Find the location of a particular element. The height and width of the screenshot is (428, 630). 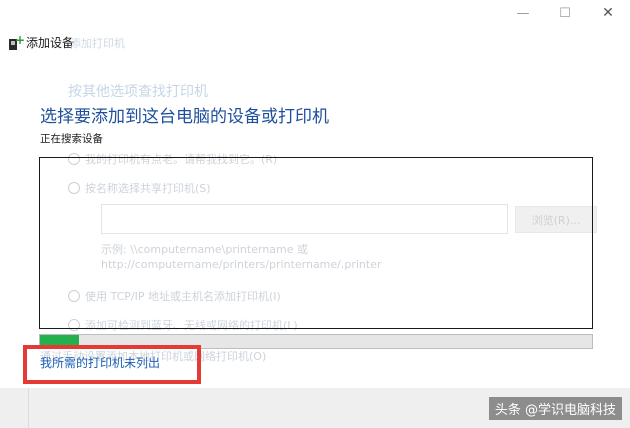

close-button: ✕ is located at coordinates (608, 13).